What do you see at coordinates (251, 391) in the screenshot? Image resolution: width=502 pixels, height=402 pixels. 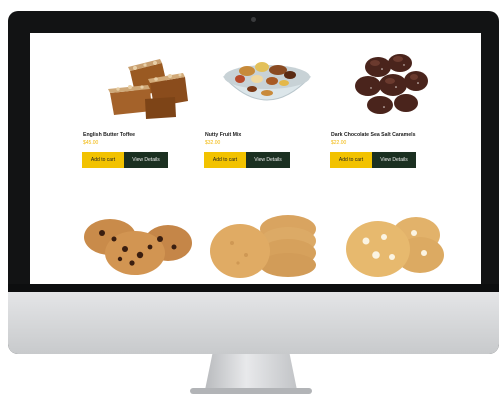 I see `monitor-stand-base` at bounding box center [251, 391].